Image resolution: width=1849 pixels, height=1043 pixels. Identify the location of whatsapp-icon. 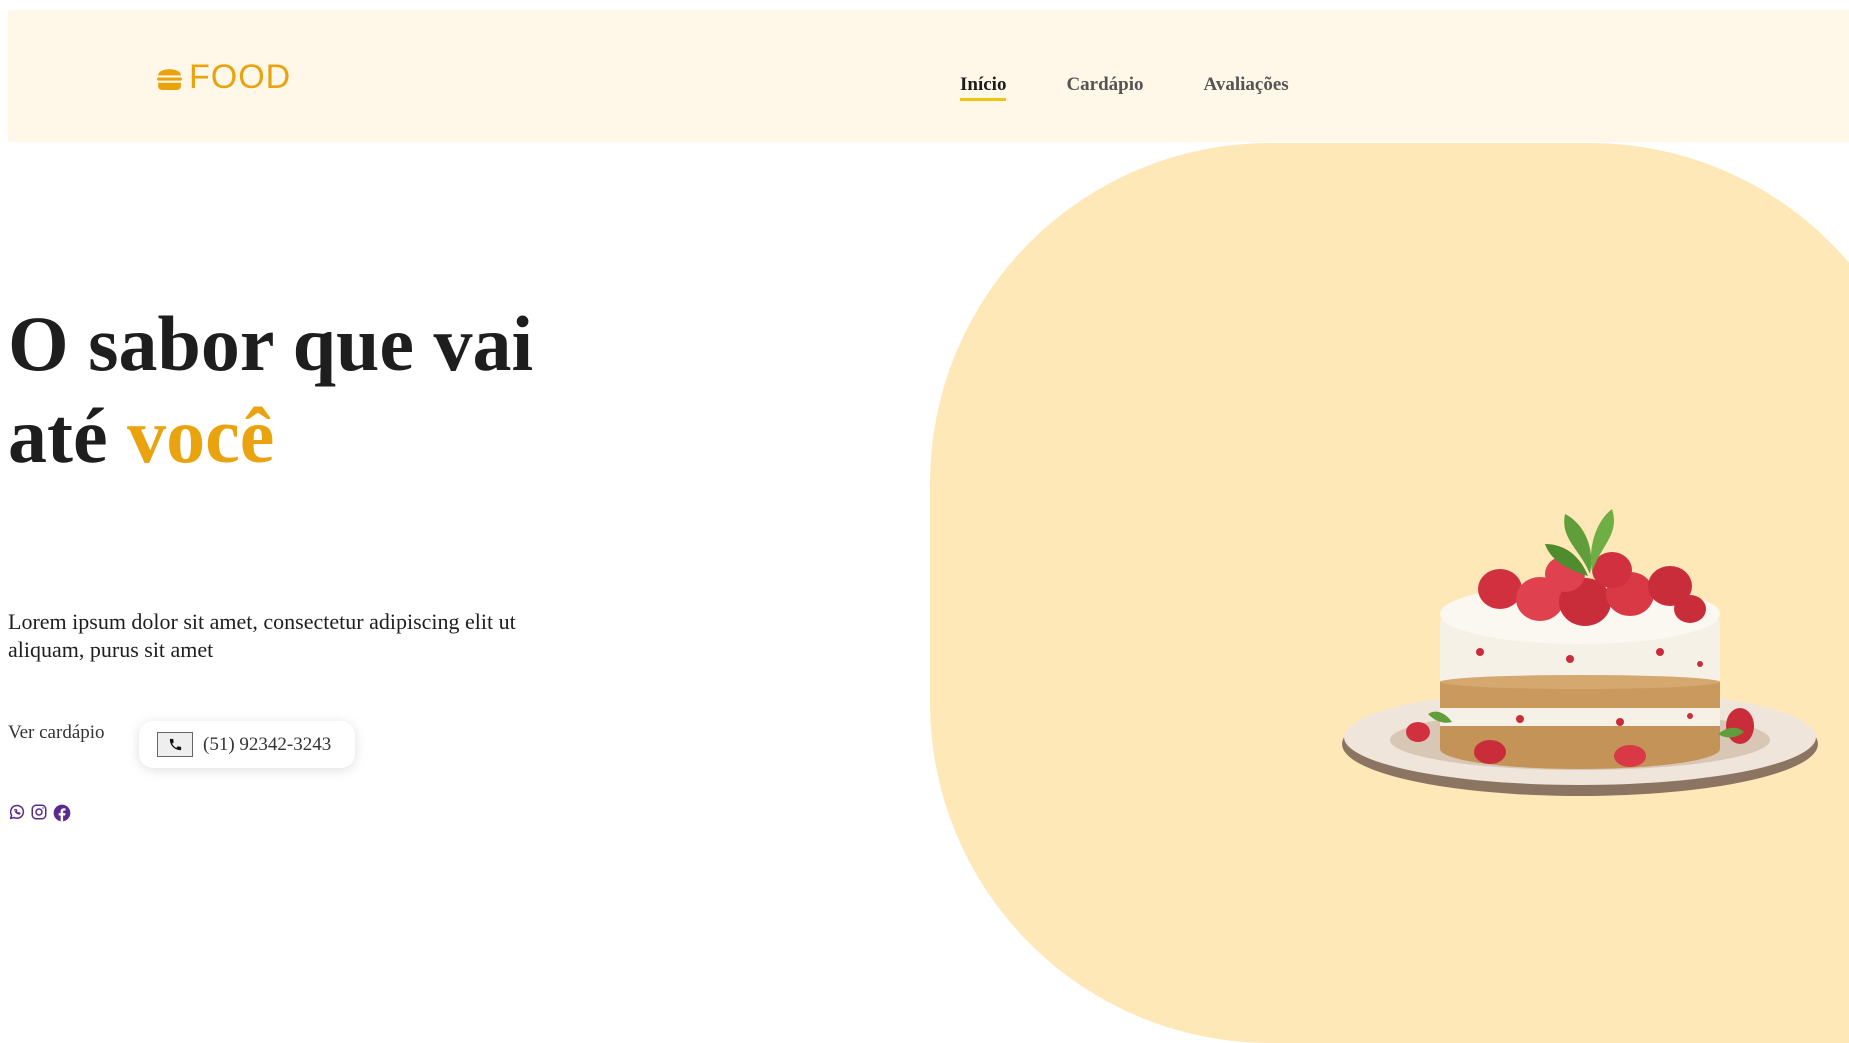
(17, 812).